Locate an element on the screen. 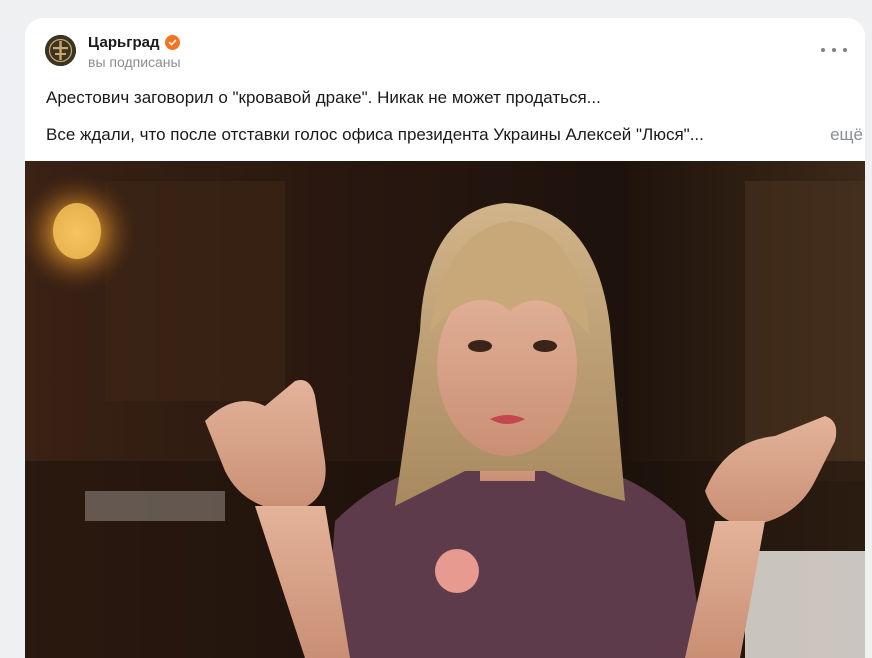 This screenshot has width=872, height=658. channel-name: Царьград is located at coordinates (134, 42).